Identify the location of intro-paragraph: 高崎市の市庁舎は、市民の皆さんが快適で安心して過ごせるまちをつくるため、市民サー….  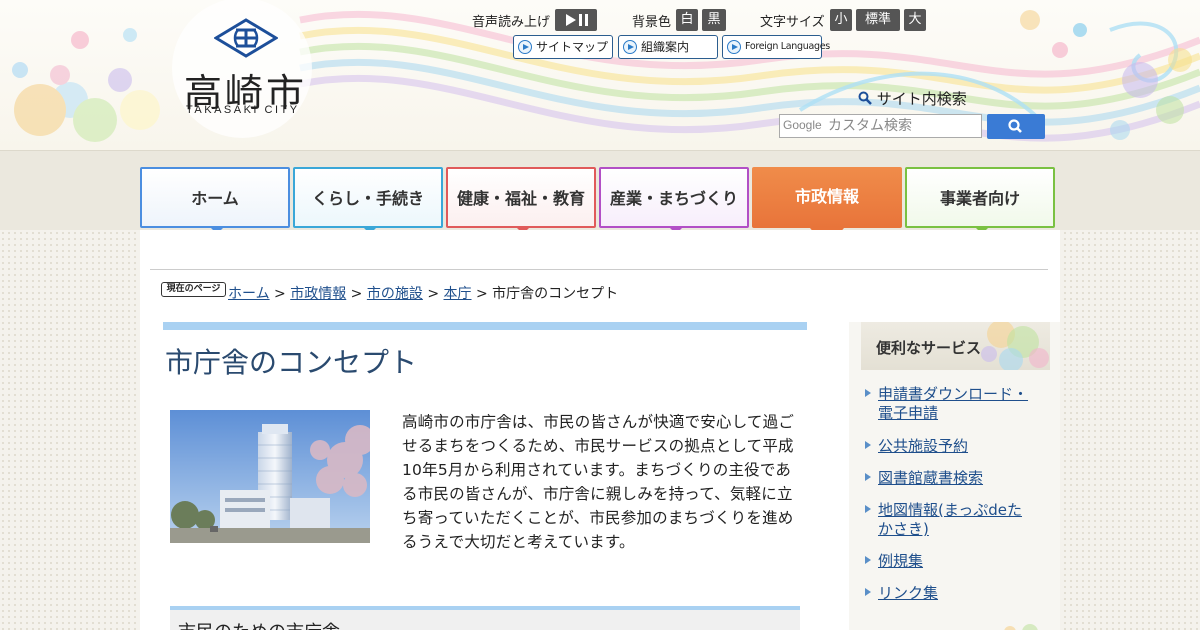
(598, 482).